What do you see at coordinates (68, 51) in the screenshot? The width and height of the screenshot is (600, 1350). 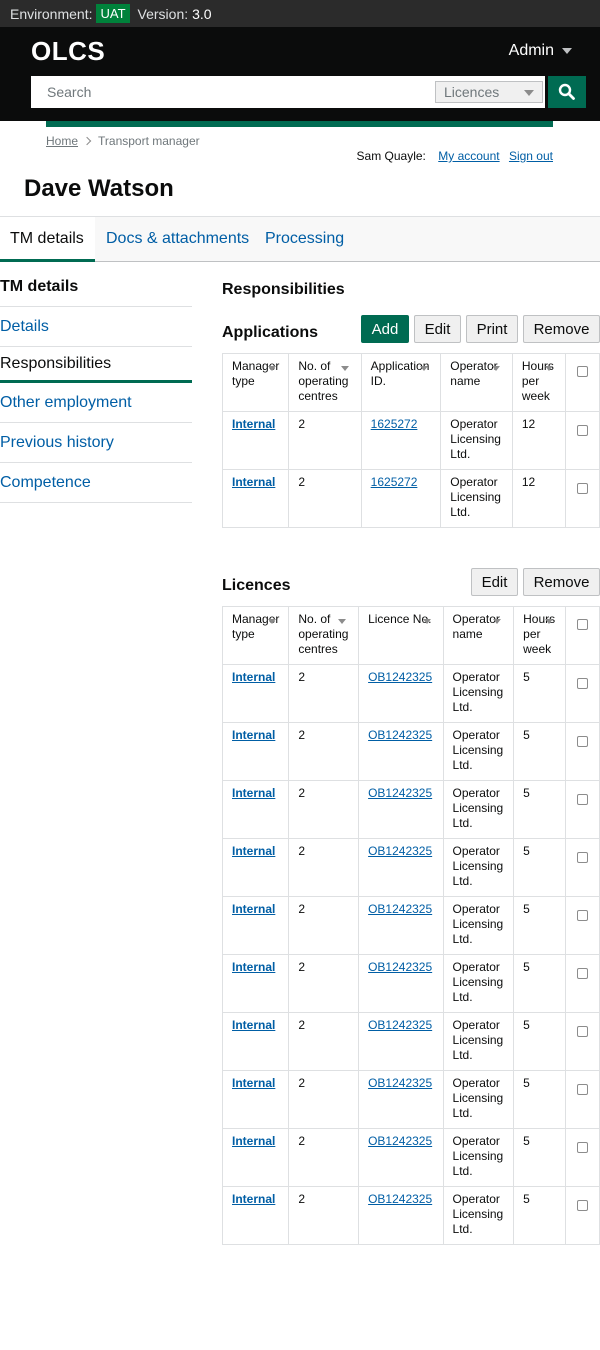 I see `olcs-logo: OLCS` at bounding box center [68, 51].